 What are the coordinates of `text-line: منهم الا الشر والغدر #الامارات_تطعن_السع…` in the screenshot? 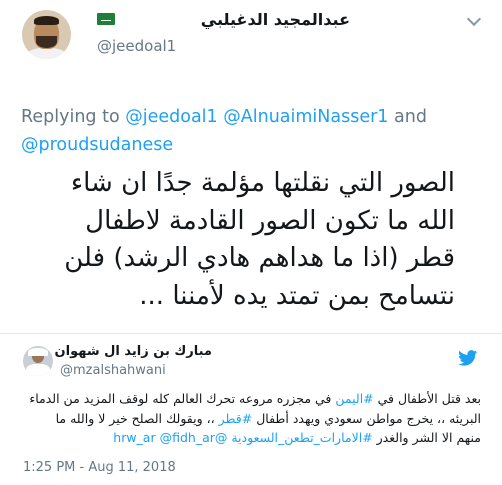 It's located at (252, 438).